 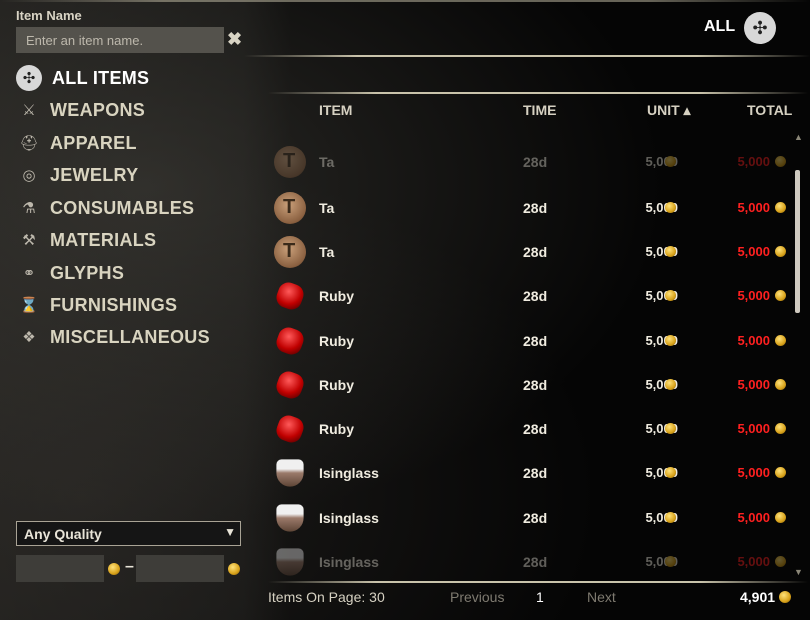 I want to click on table-header-divider, so click(x=538, y=93).